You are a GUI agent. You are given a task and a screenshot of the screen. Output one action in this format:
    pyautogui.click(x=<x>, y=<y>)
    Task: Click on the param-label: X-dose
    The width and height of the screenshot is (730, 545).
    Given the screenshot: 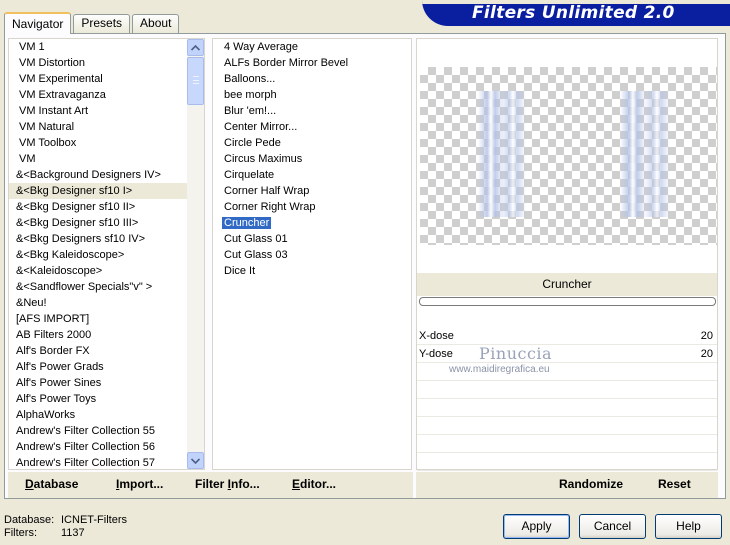 What is the action you would take?
    pyautogui.click(x=436, y=336)
    